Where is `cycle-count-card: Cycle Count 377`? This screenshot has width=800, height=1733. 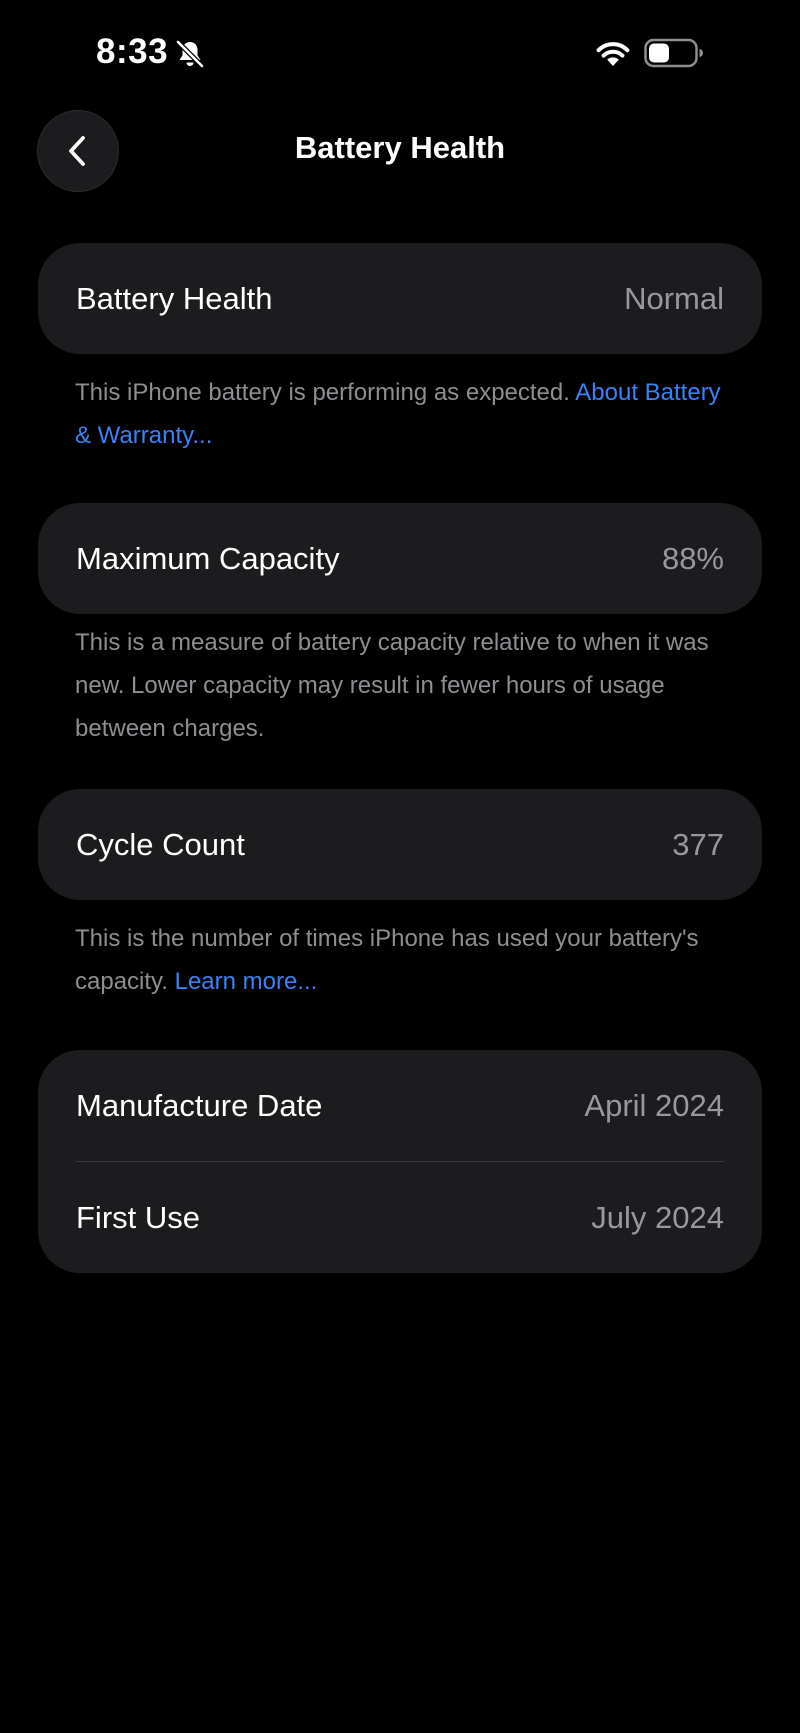 cycle-count-card: Cycle Count 377 is located at coordinates (400, 844).